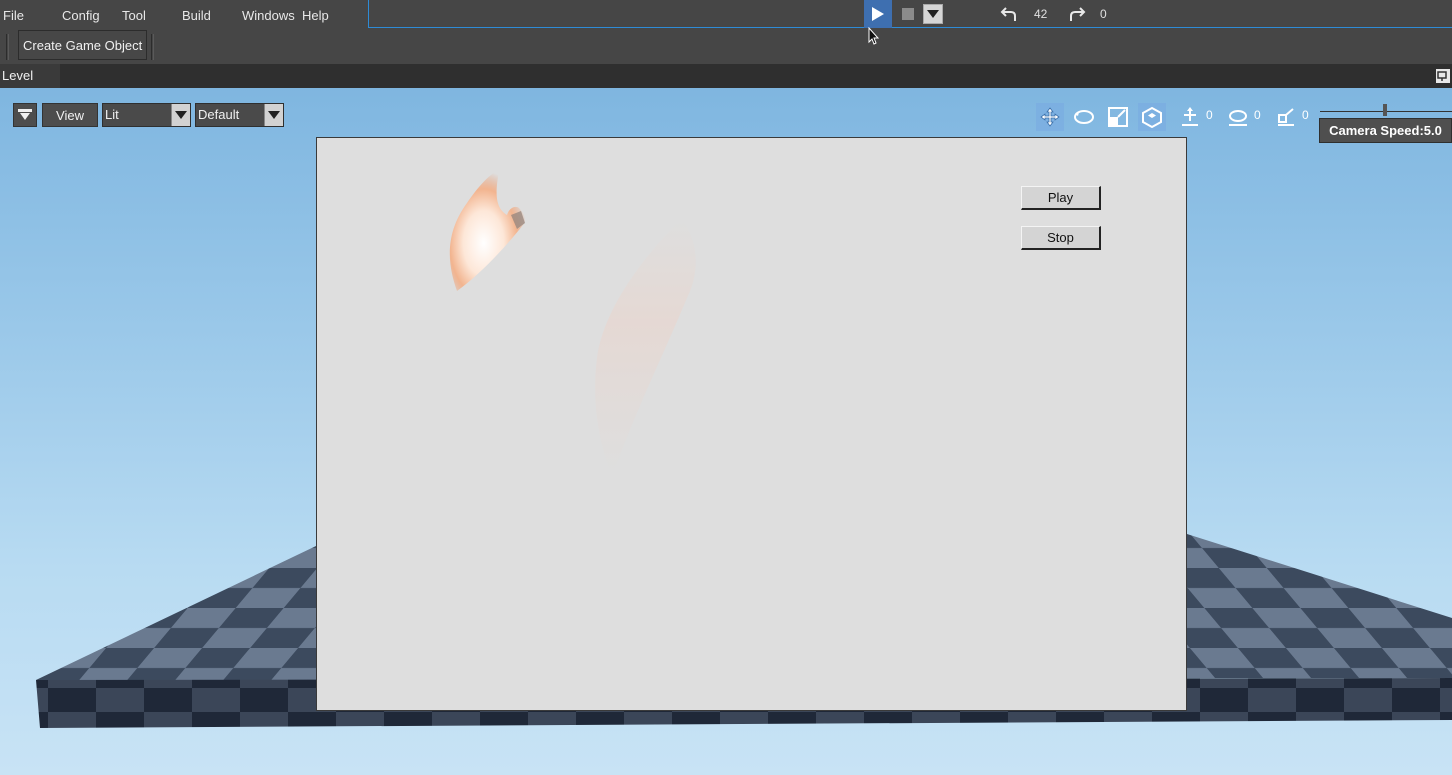  I want to click on move-tool-button, so click(1050, 117).